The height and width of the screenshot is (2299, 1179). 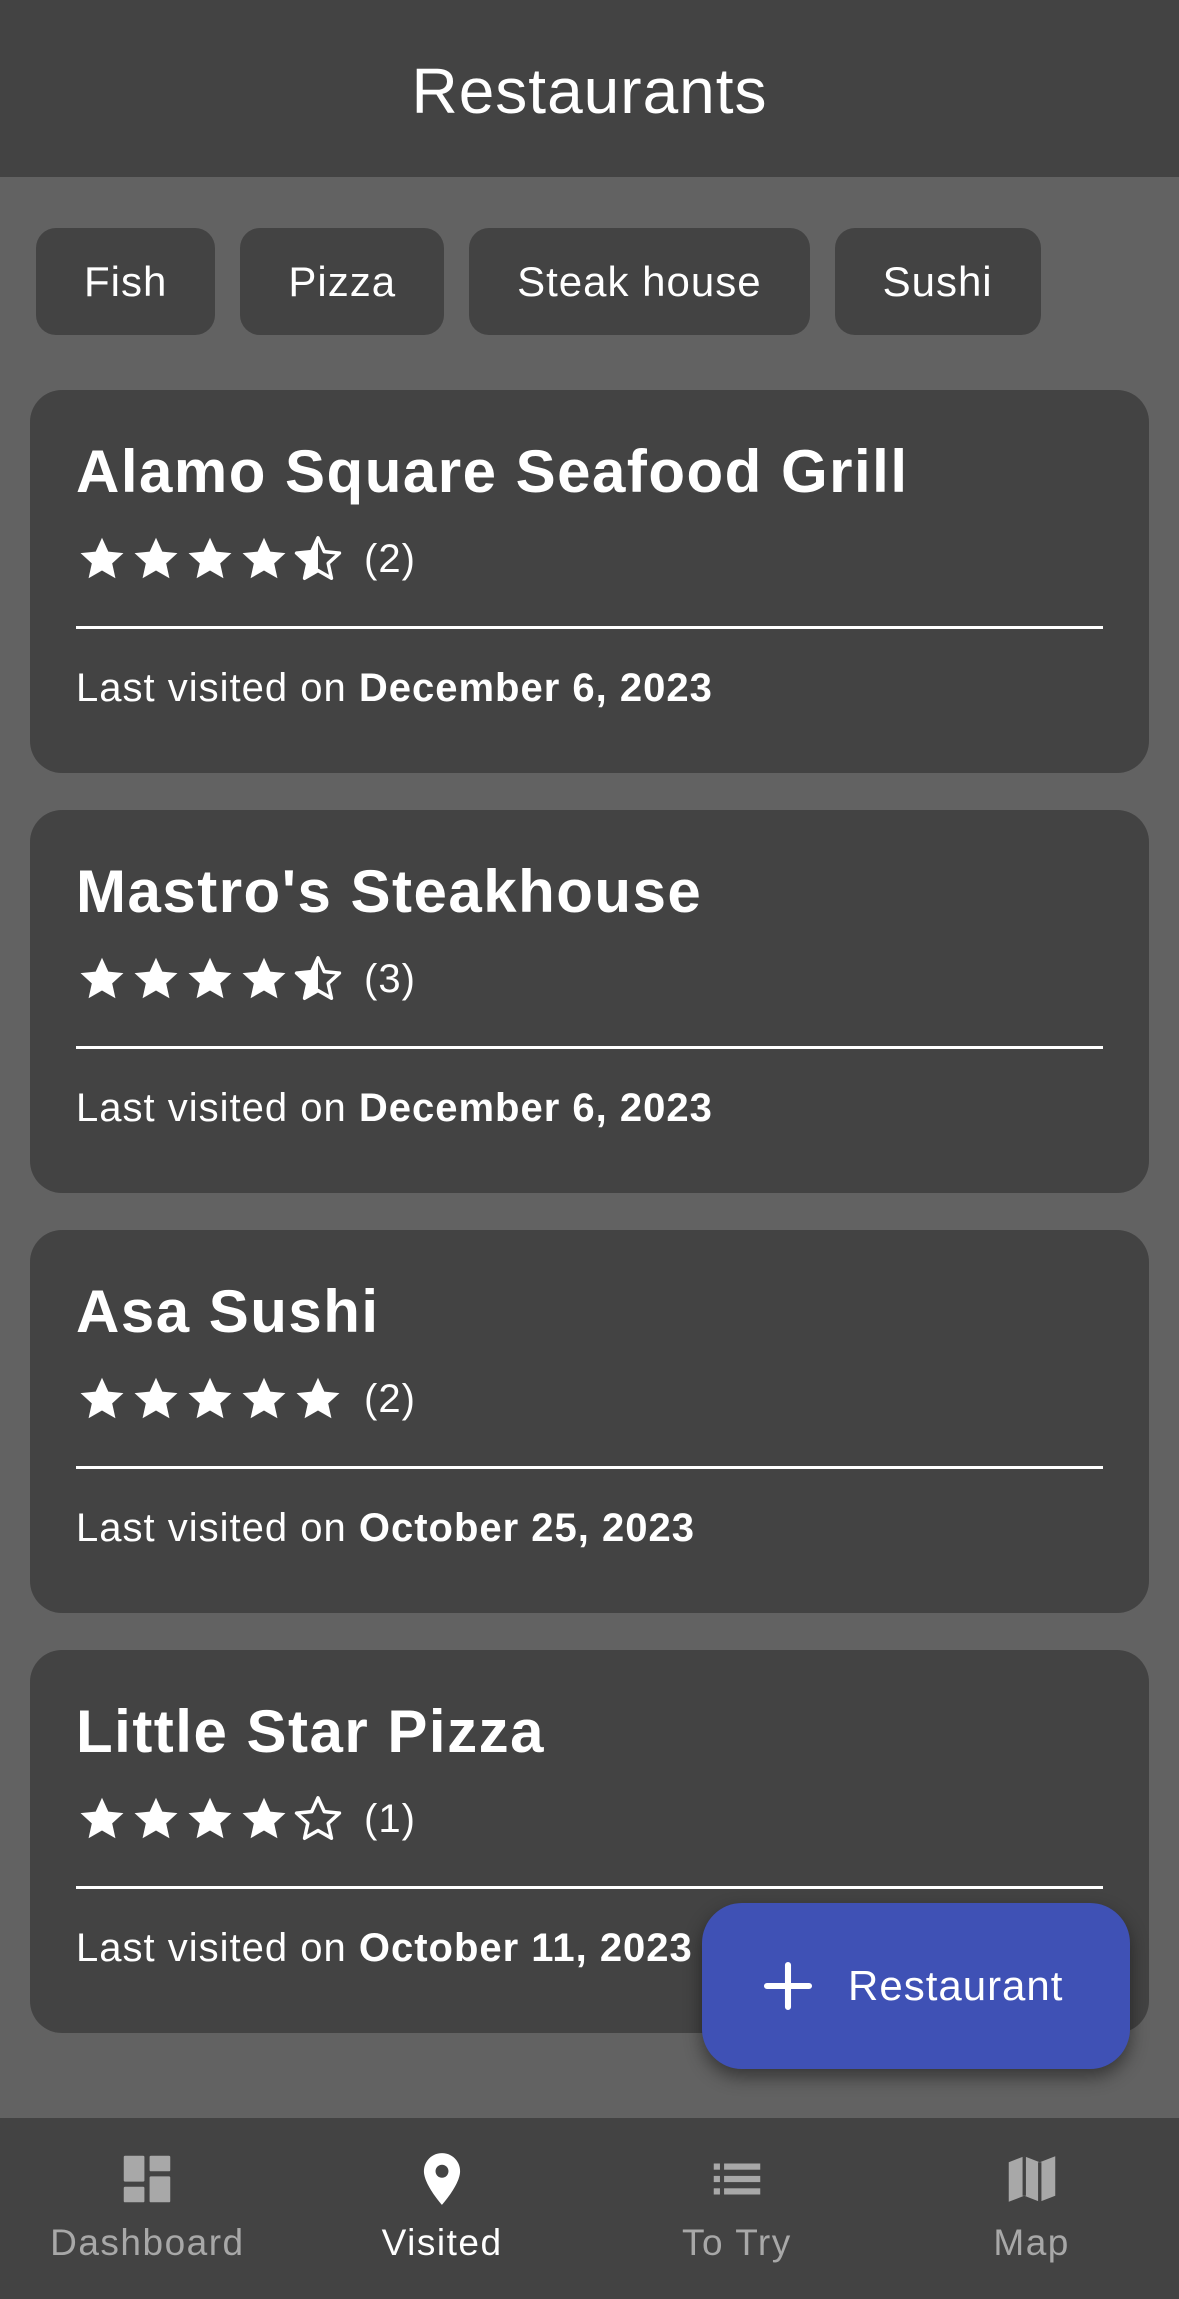 What do you see at coordinates (1031, 2208) in the screenshot?
I see `nav-item-map: Map` at bounding box center [1031, 2208].